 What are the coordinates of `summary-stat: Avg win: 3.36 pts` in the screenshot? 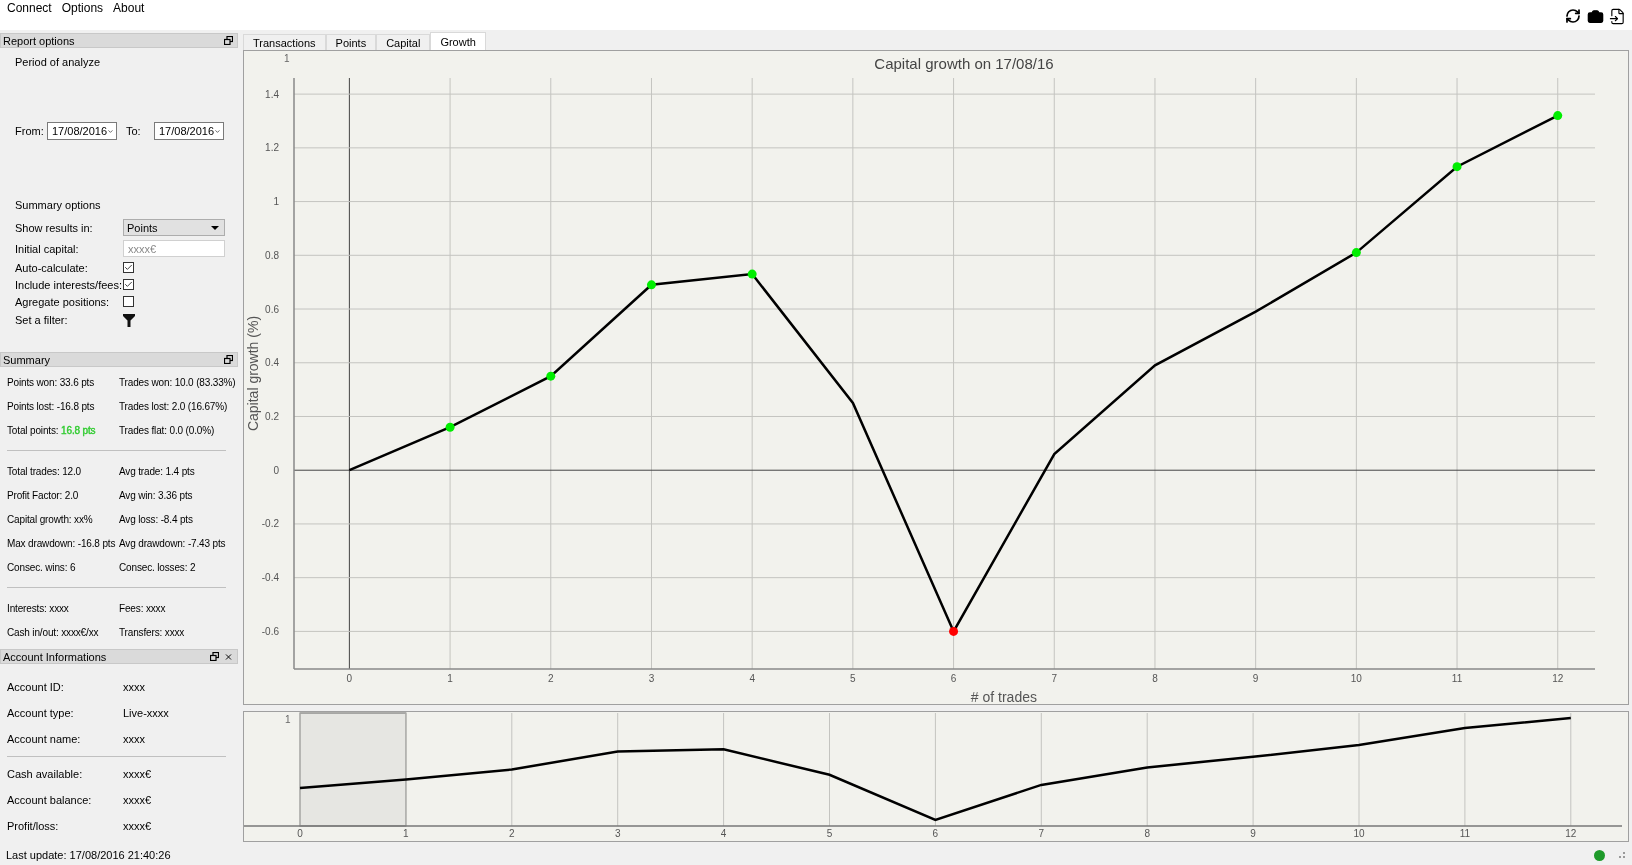 It's located at (156, 495).